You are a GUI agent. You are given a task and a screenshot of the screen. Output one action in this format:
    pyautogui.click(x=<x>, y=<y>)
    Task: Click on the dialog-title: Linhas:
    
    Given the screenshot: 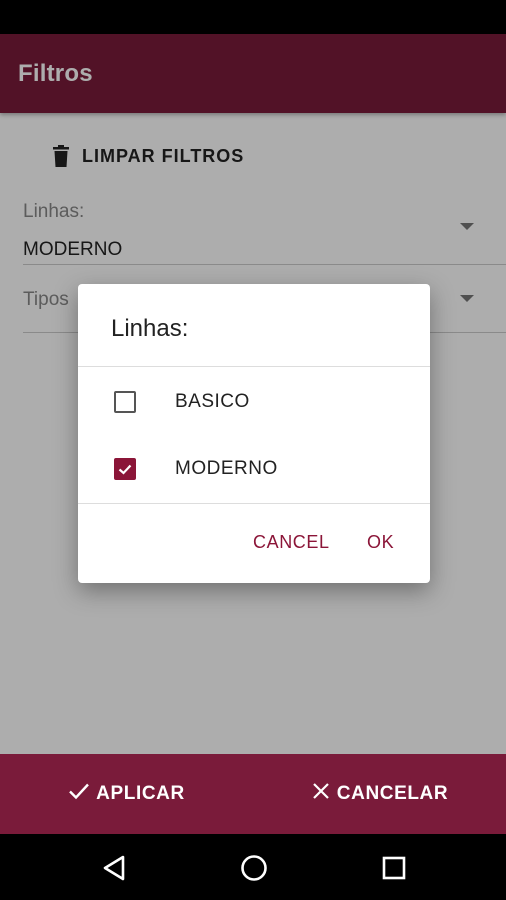 What is the action you would take?
    pyautogui.click(x=150, y=328)
    